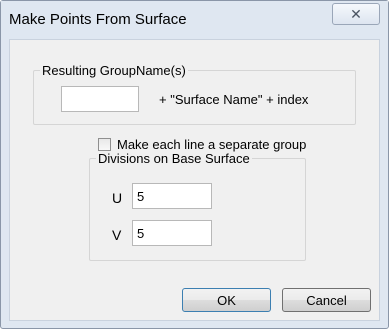  Describe the element at coordinates (114, 70) in the screenshot. I see `resulting-groupname-legend: Resulting GroupName(s)` at that location.